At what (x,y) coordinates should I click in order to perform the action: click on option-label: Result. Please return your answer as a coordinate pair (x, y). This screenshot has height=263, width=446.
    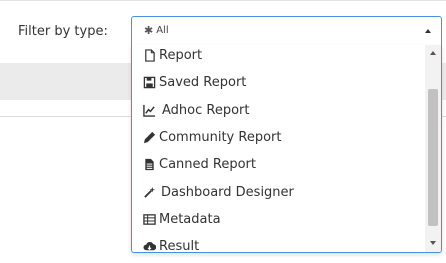
    Looking at the image, I should click on (179, 245).